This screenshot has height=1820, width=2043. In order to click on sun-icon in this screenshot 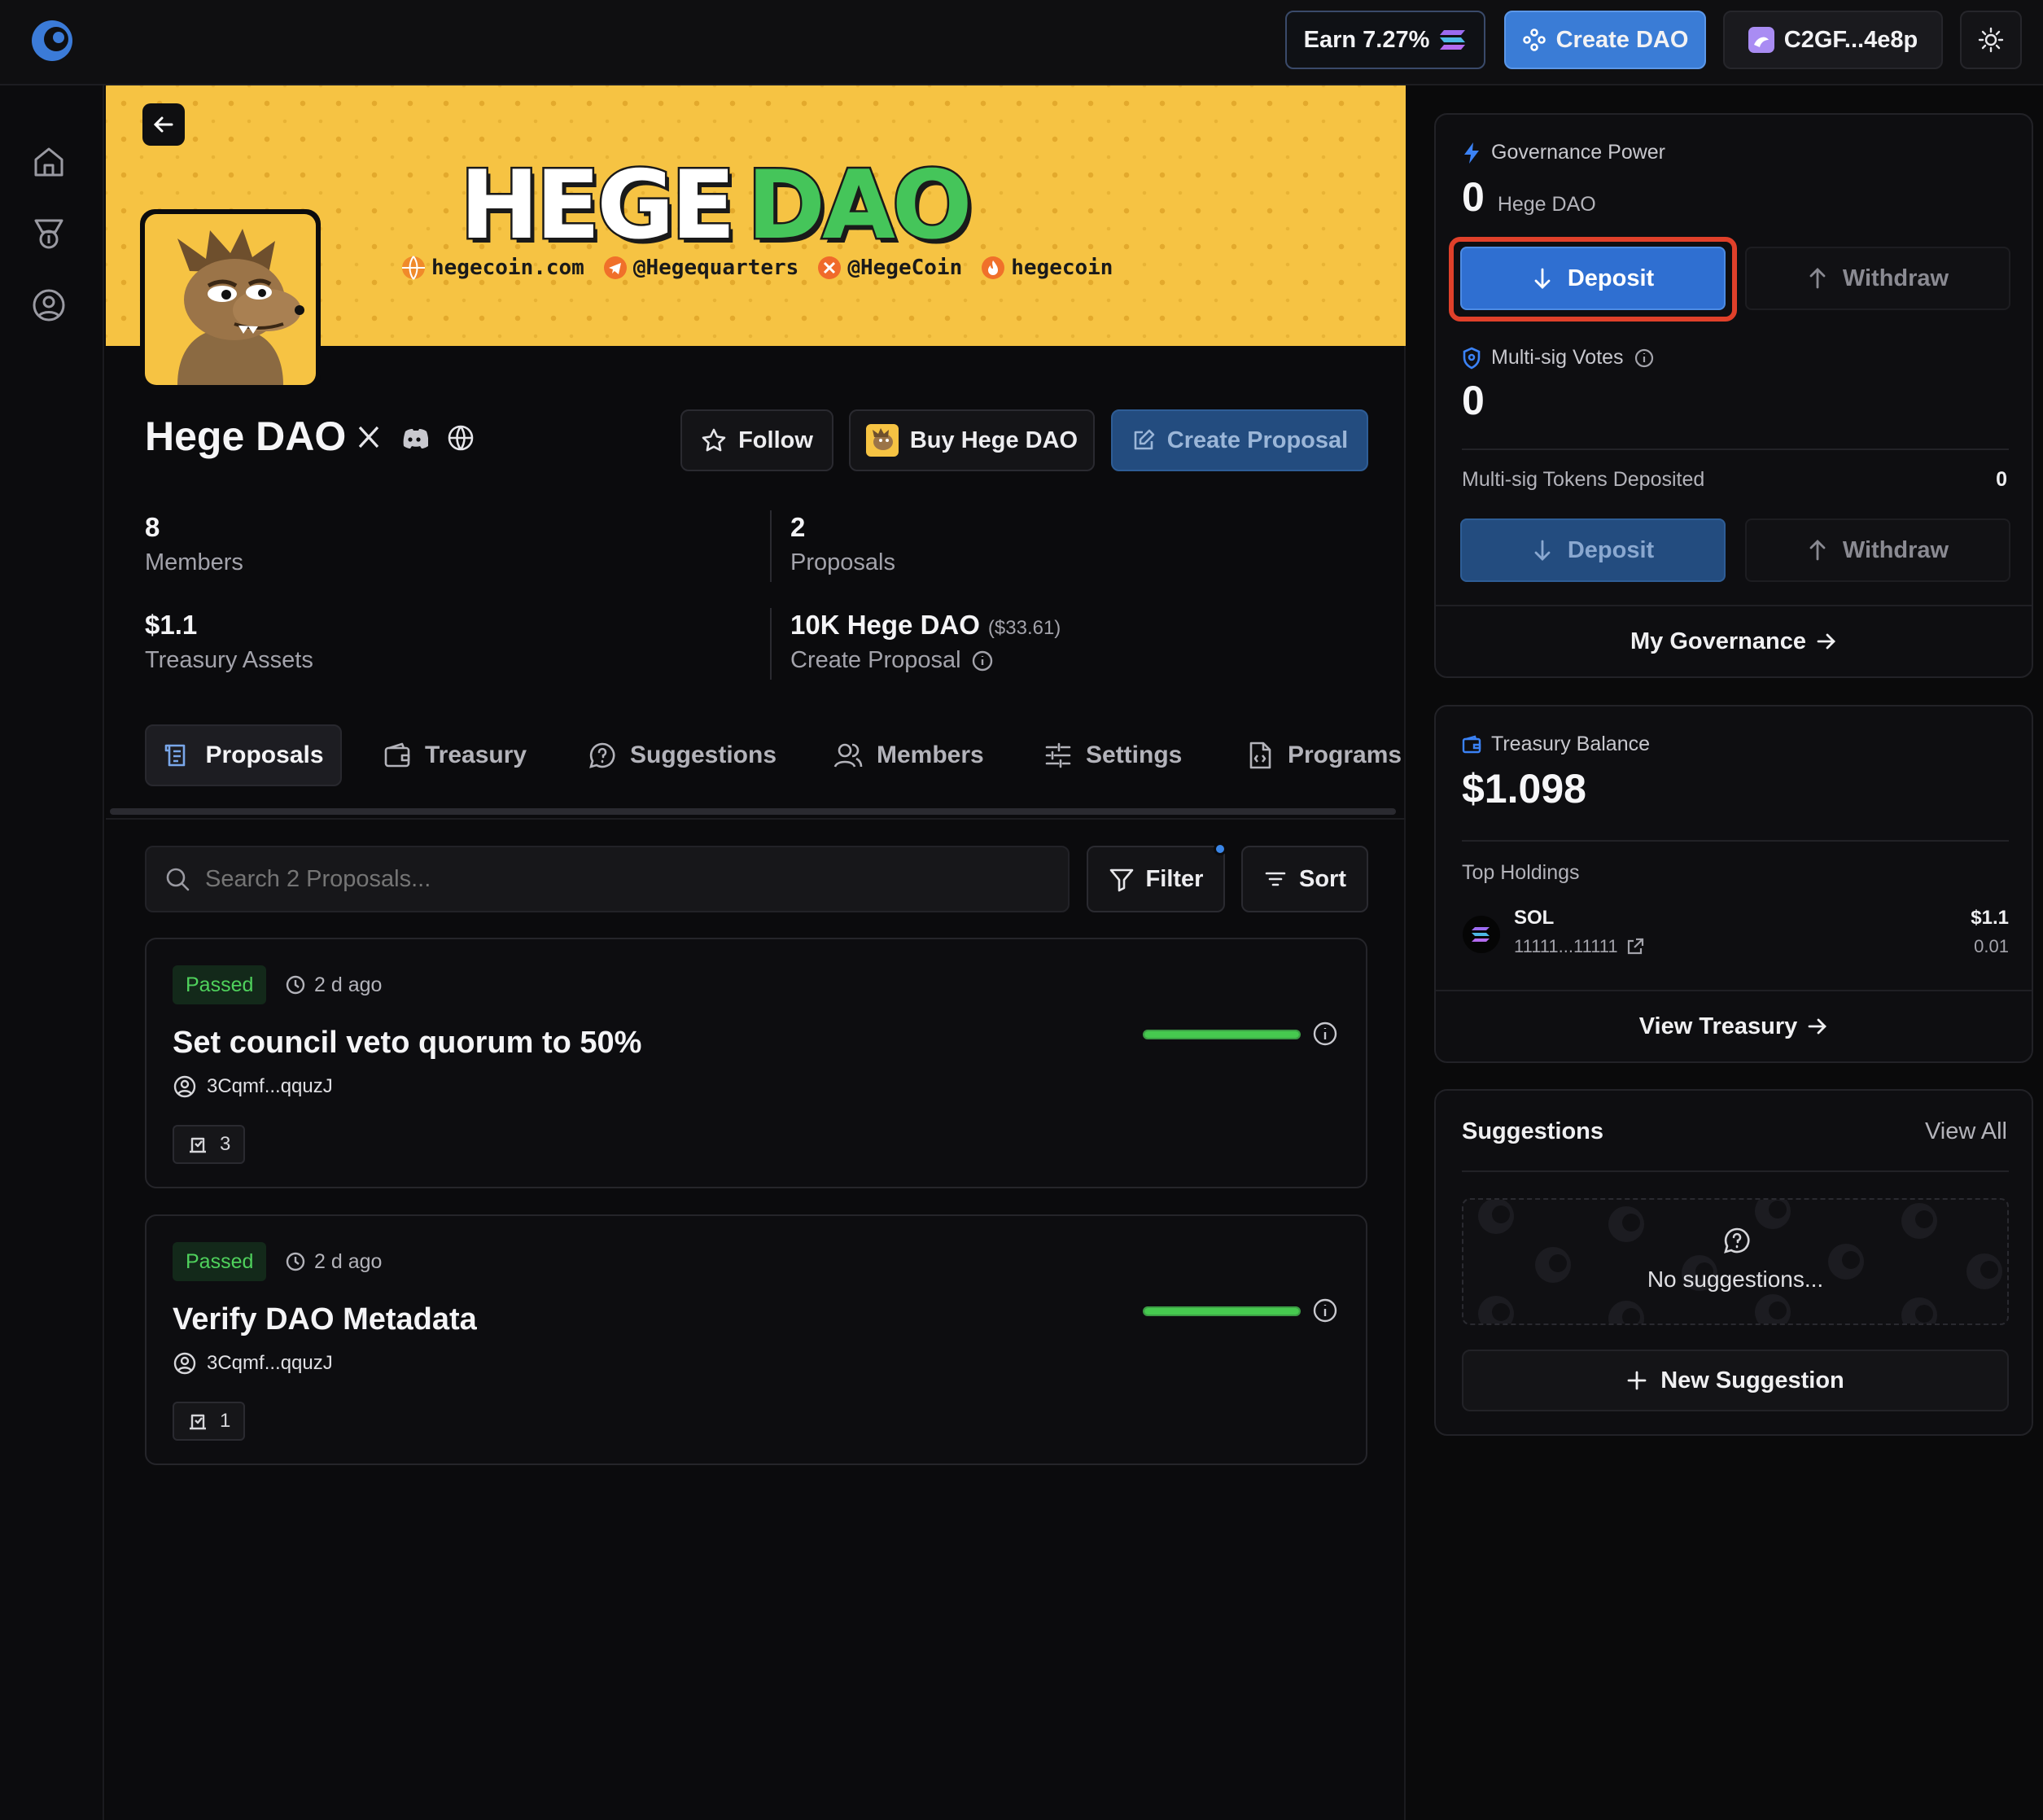, I will do `click(1991, 40)`.